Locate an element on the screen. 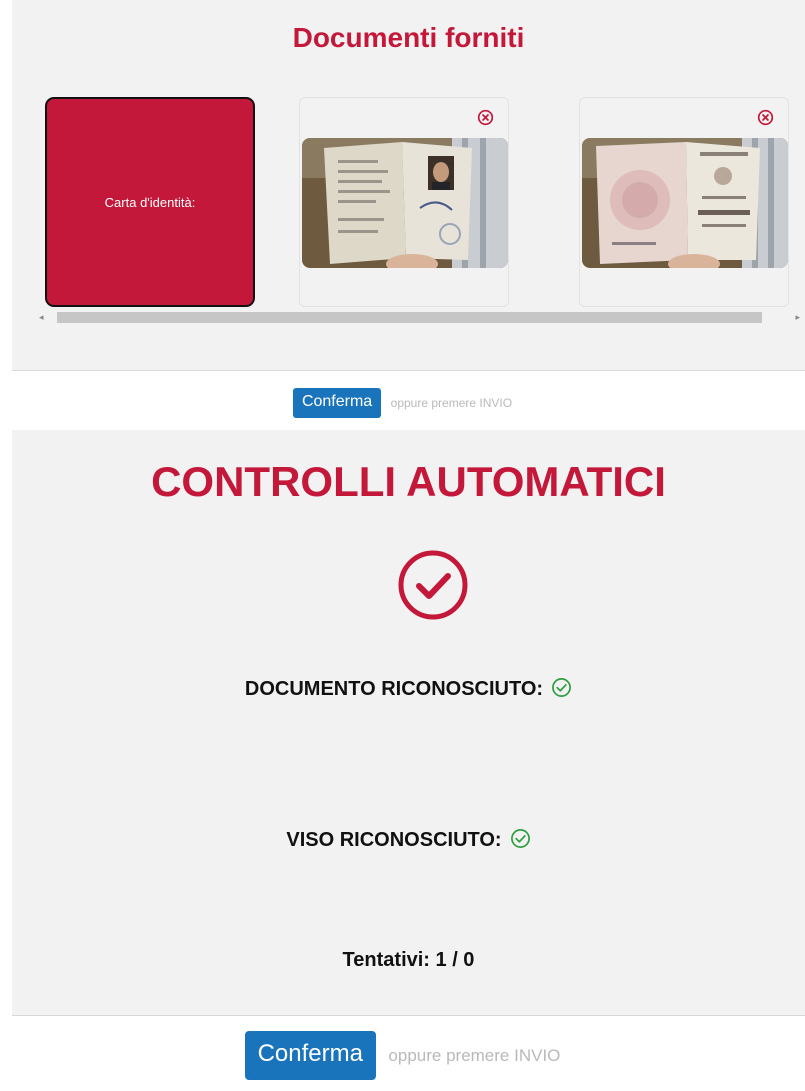 This screenshot has height=1091, width=805. id-card-category-tile: Carta d'identità: is located at coordinates (150, 202).